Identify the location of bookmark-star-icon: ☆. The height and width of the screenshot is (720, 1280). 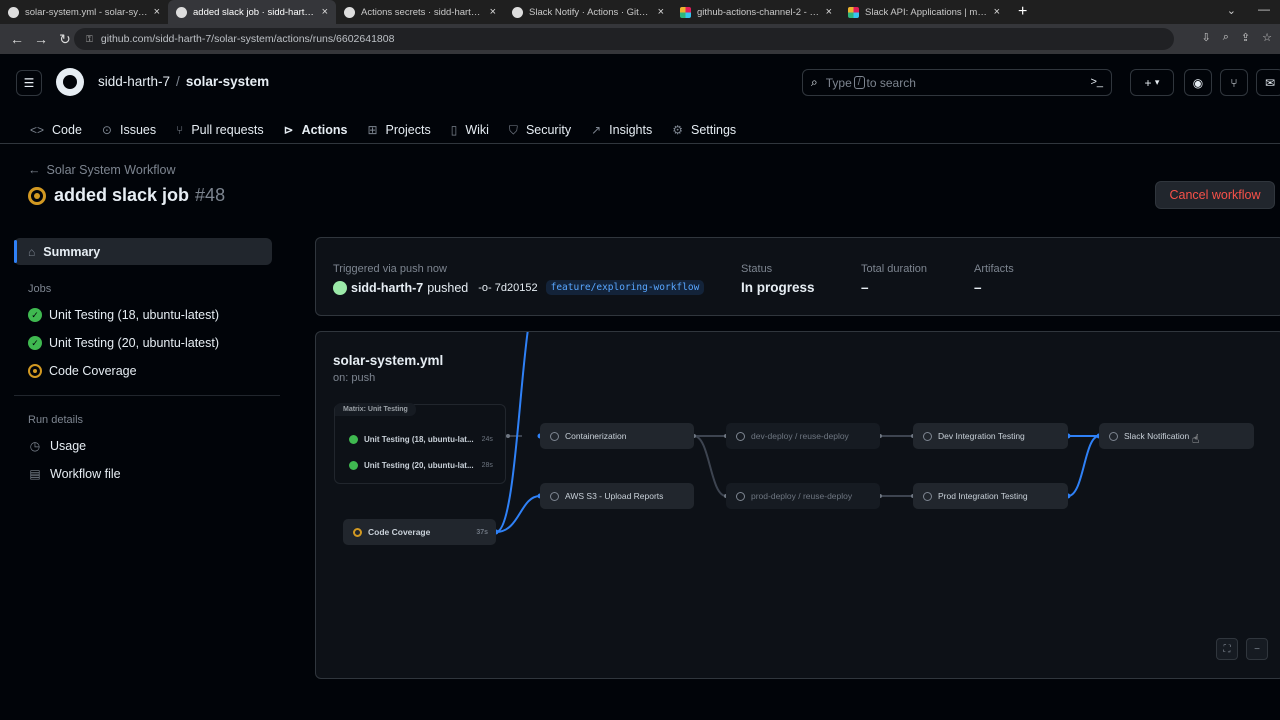
(1267, 37).